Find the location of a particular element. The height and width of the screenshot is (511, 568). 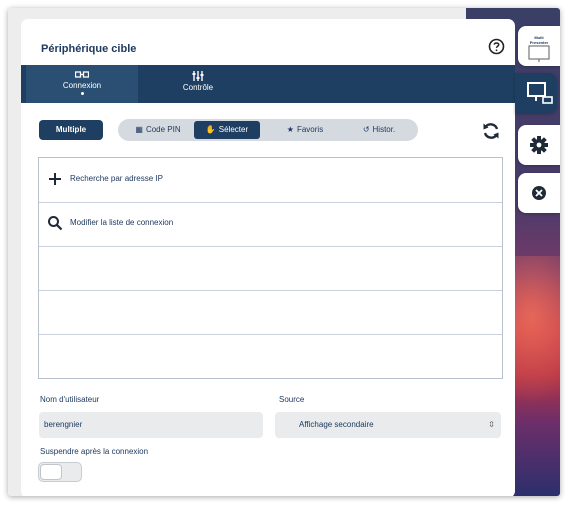

panel-title: Périphérique cible is located at coordinates (89, 49).